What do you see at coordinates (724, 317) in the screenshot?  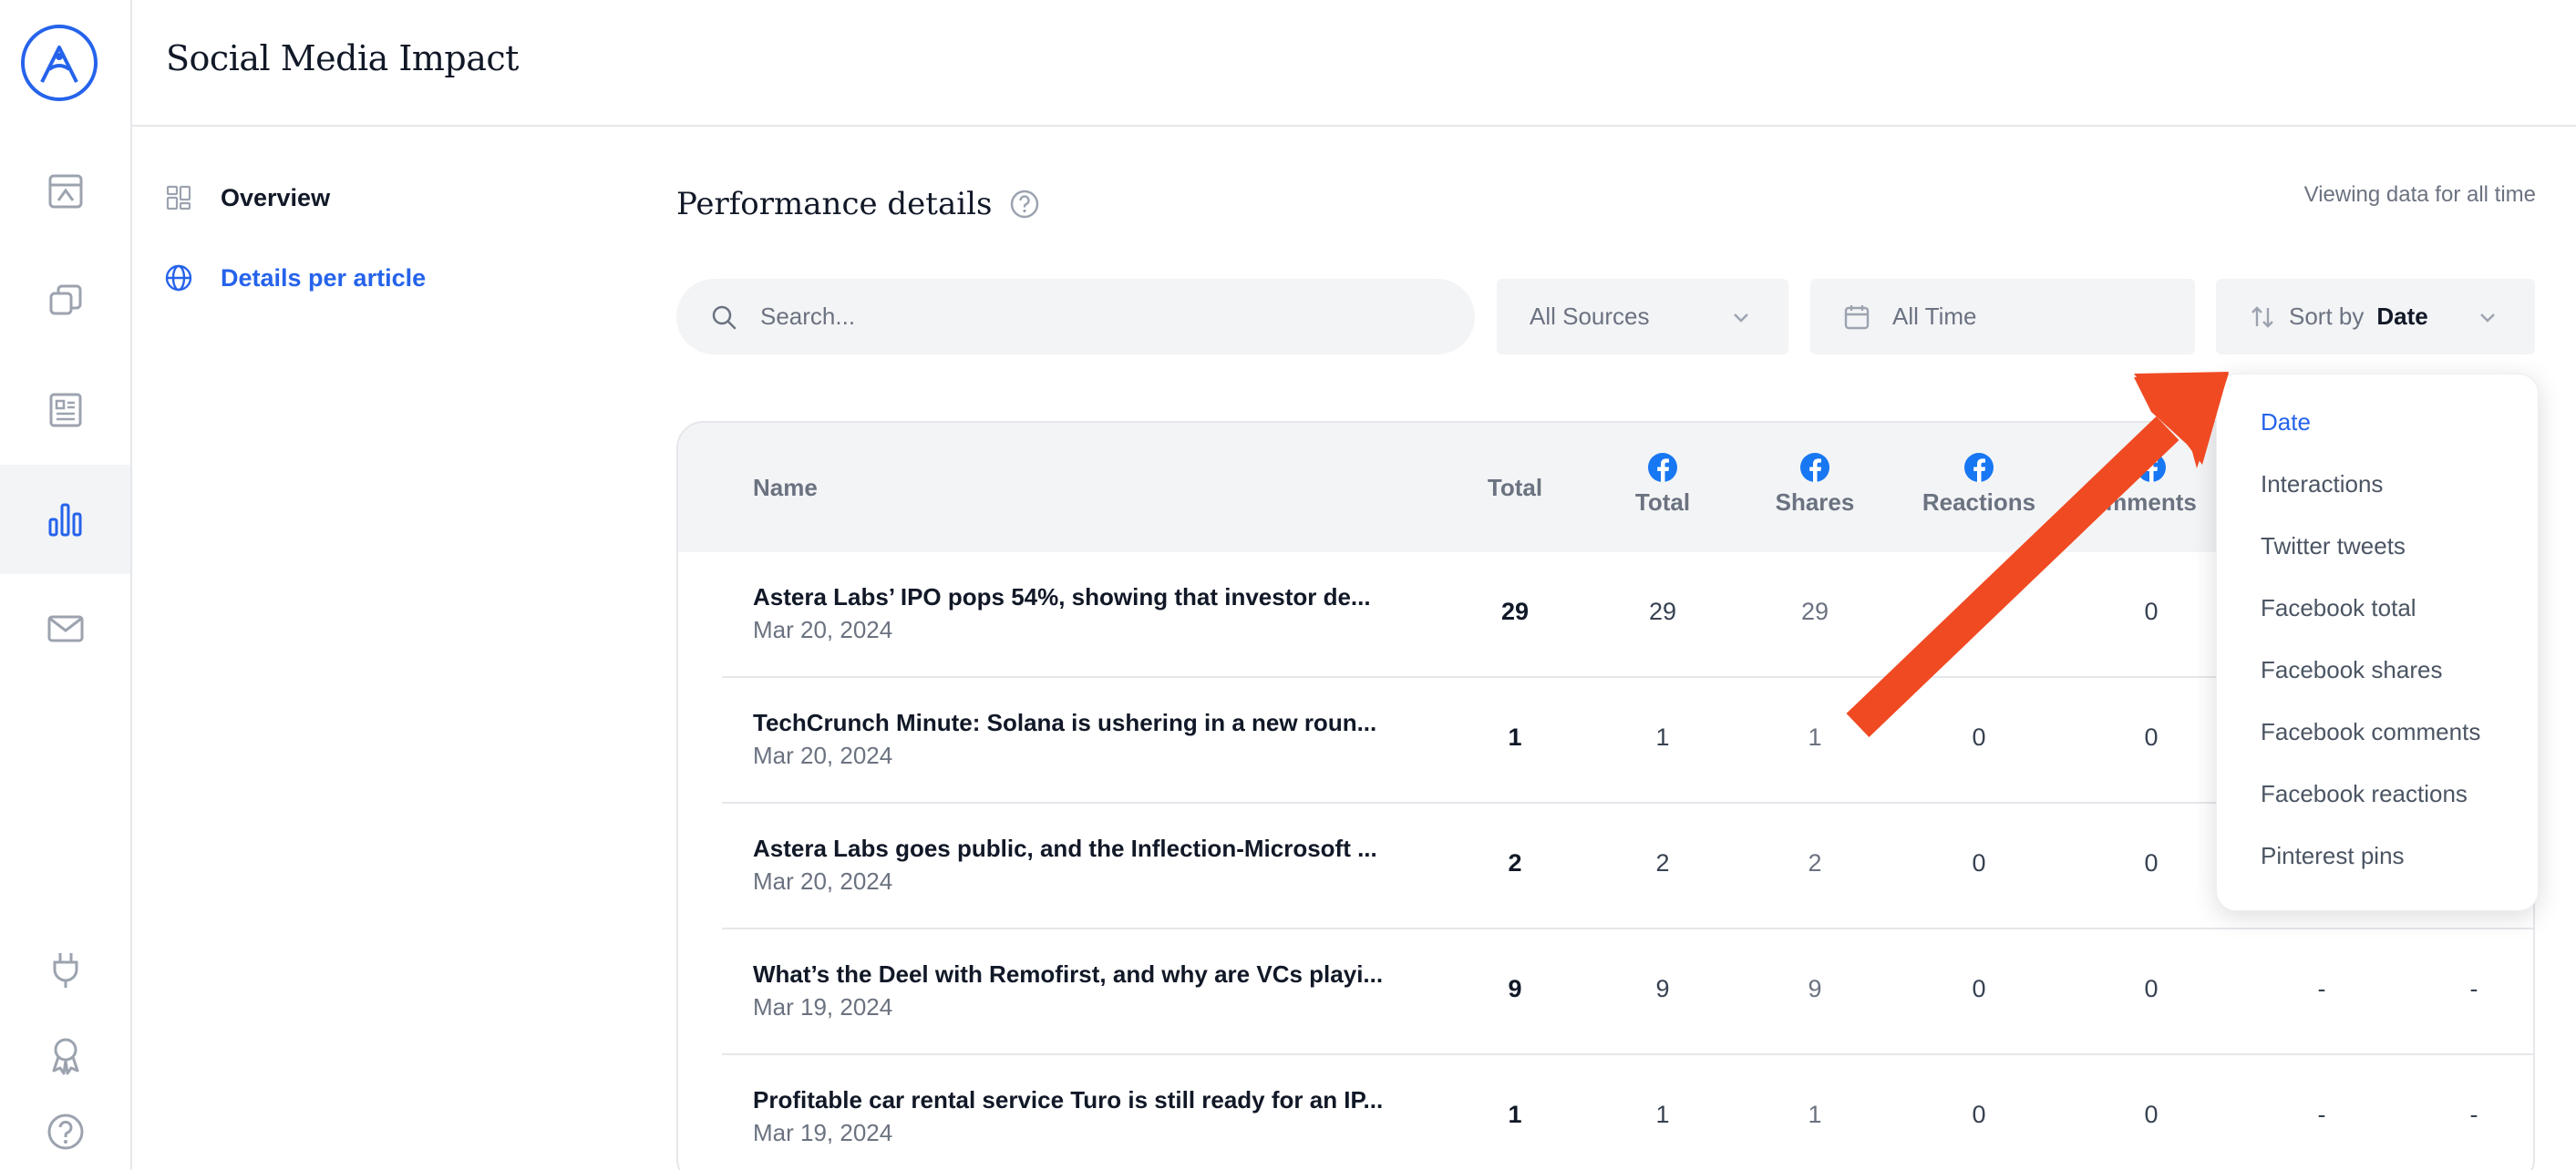 I see `search-icon` at bounding box center [724, 317].